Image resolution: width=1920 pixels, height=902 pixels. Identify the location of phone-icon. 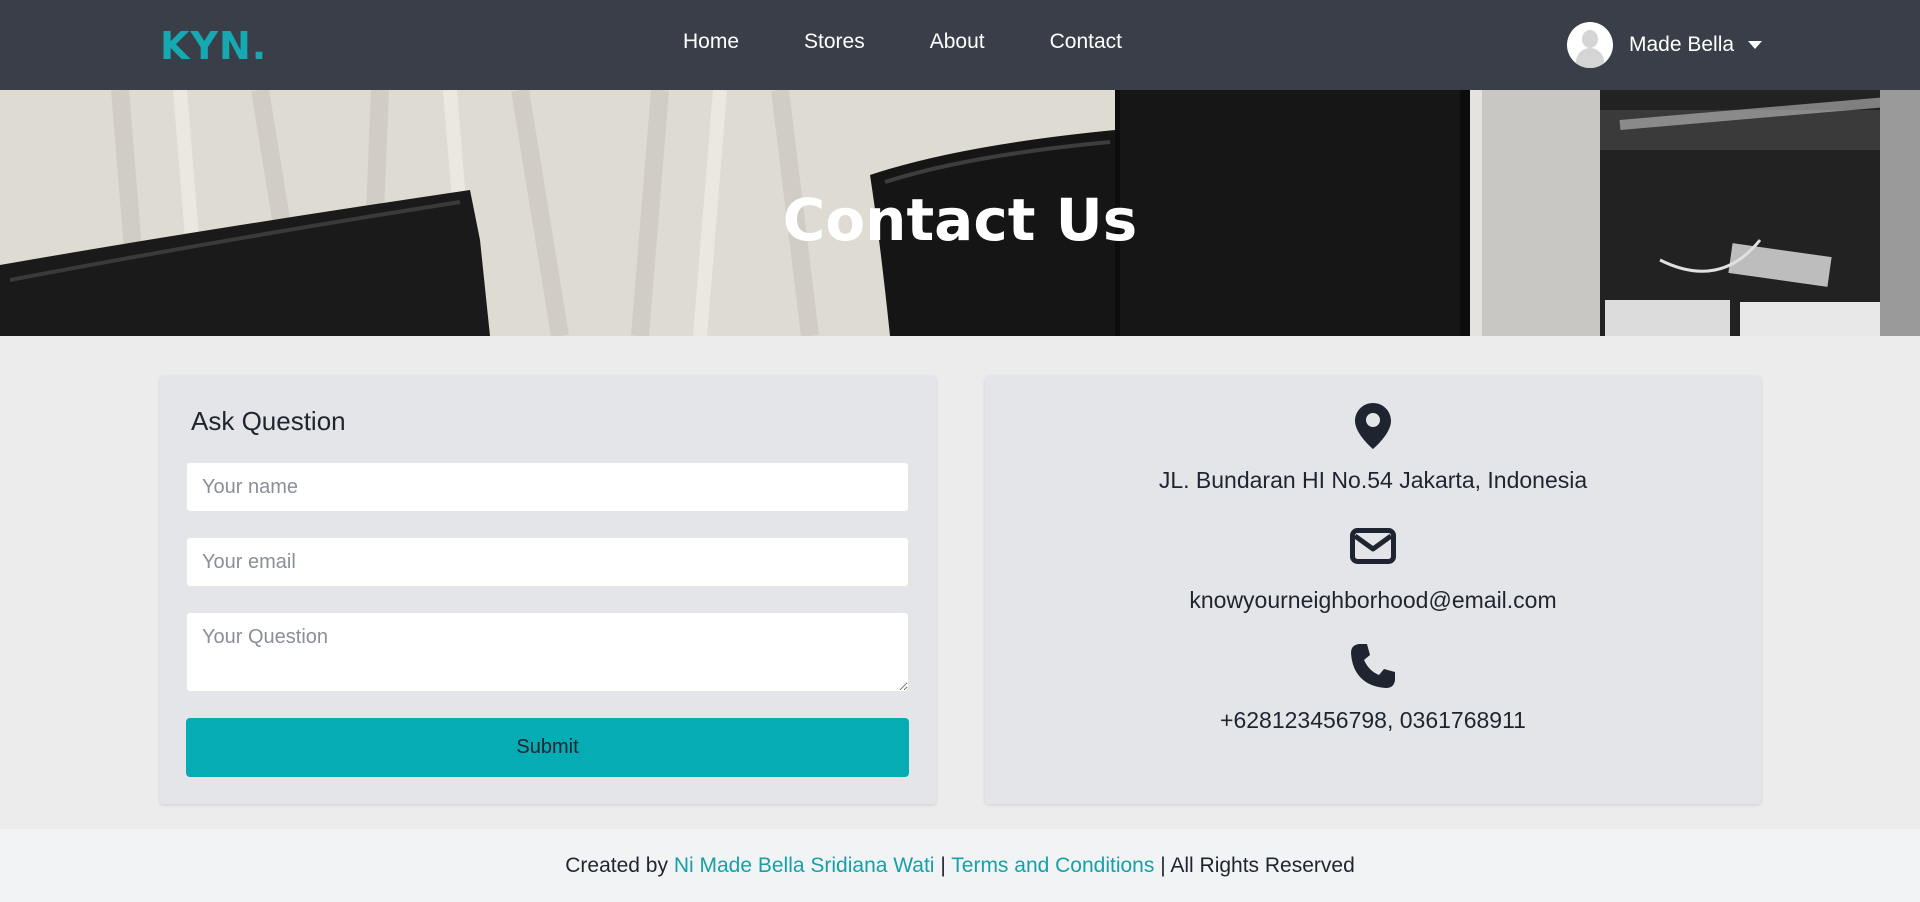
(1373, 666).